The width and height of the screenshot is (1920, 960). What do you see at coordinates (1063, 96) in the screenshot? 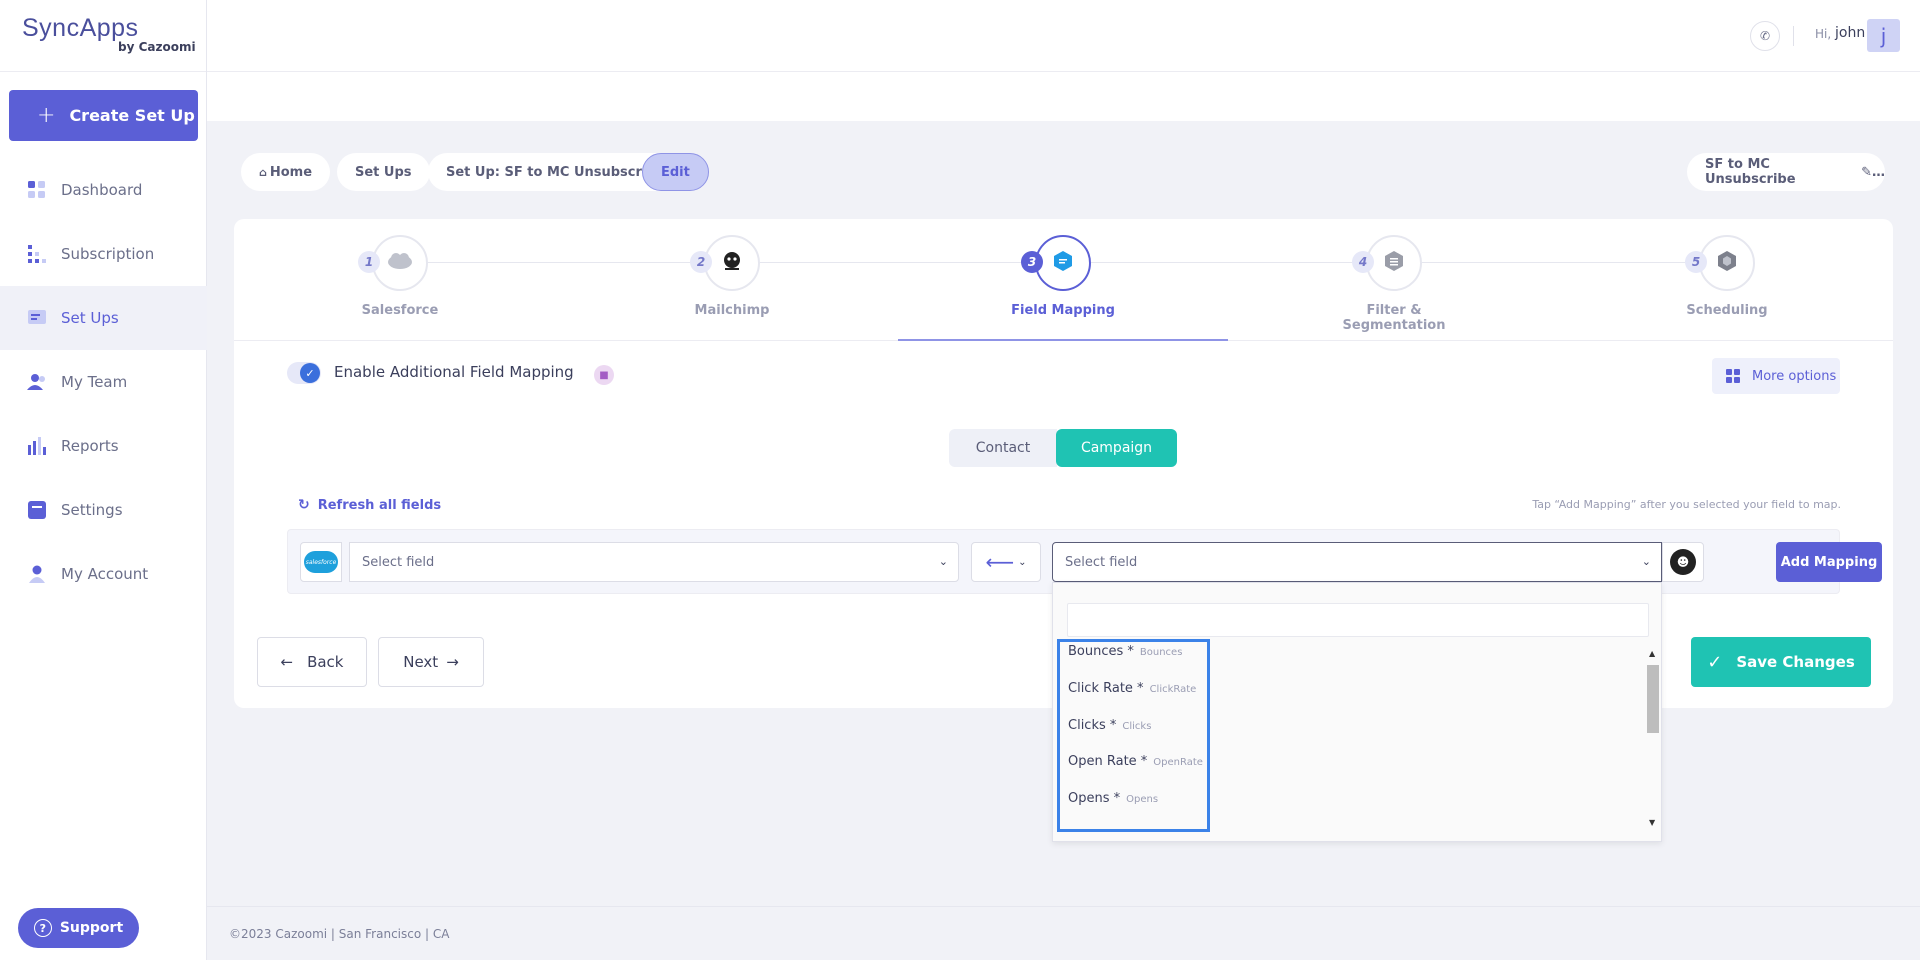
I see `sub-bar` at bounding box center [1063, 96].